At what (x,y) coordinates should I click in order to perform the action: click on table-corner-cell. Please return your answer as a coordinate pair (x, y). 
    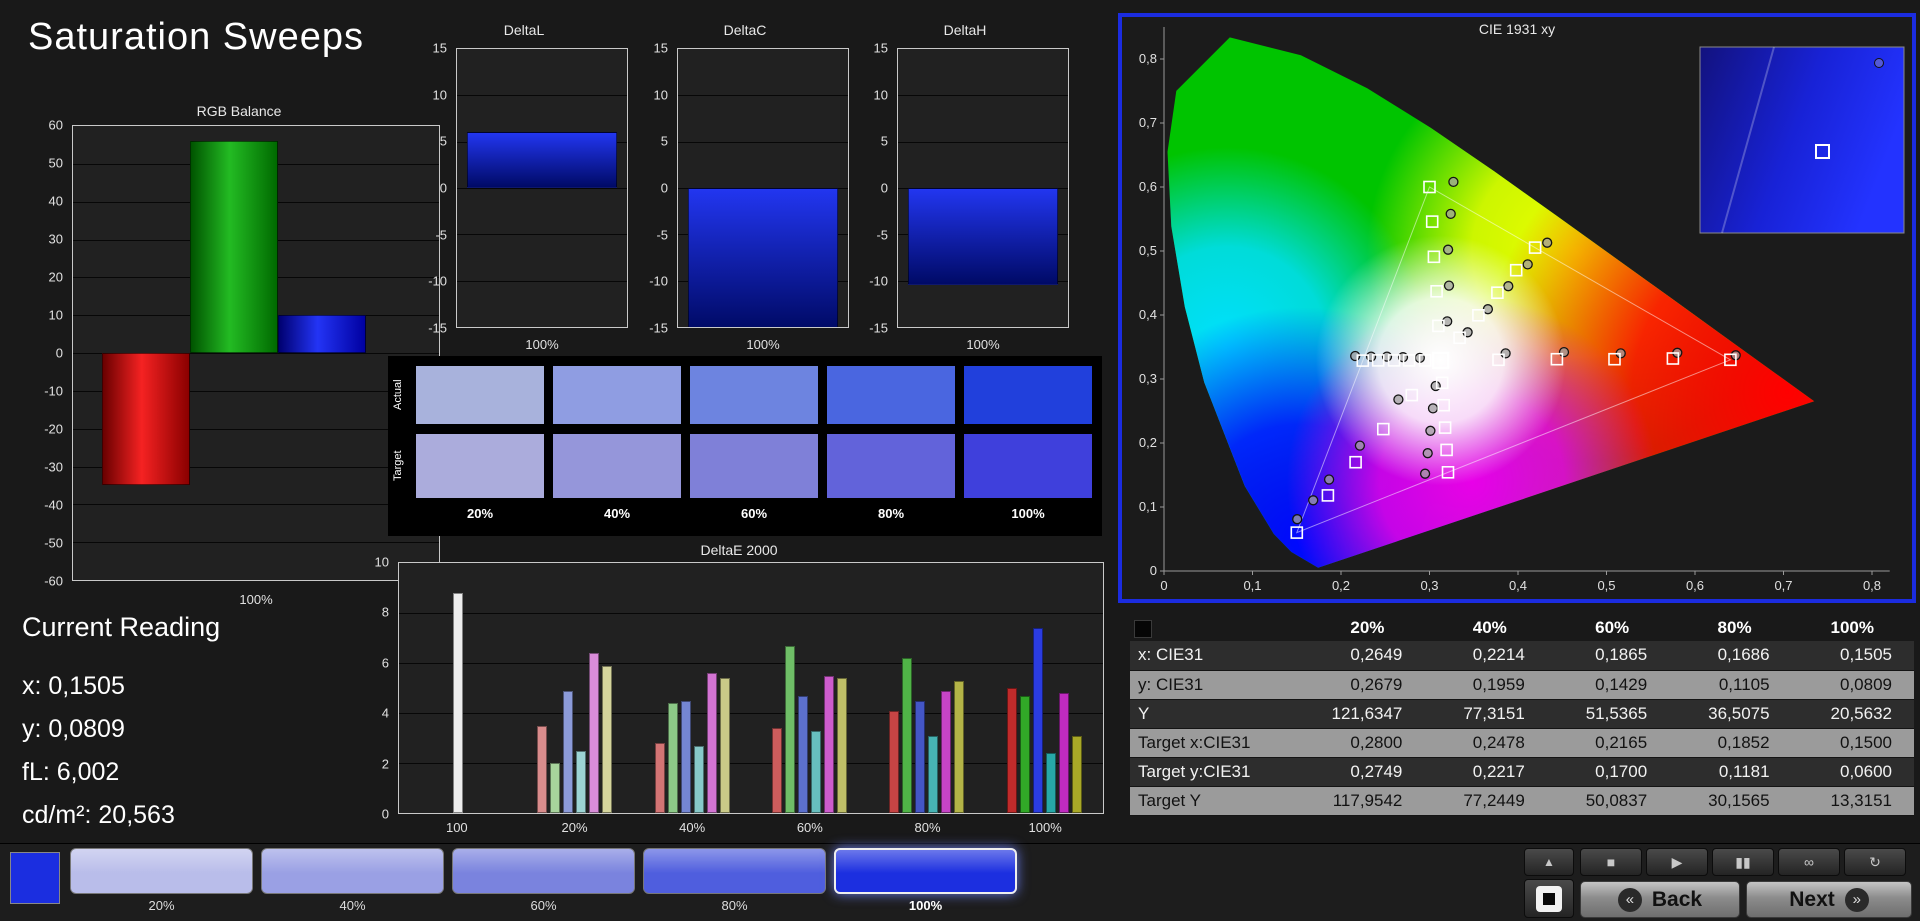
    Looking at the image, I should click on (1216, 628).